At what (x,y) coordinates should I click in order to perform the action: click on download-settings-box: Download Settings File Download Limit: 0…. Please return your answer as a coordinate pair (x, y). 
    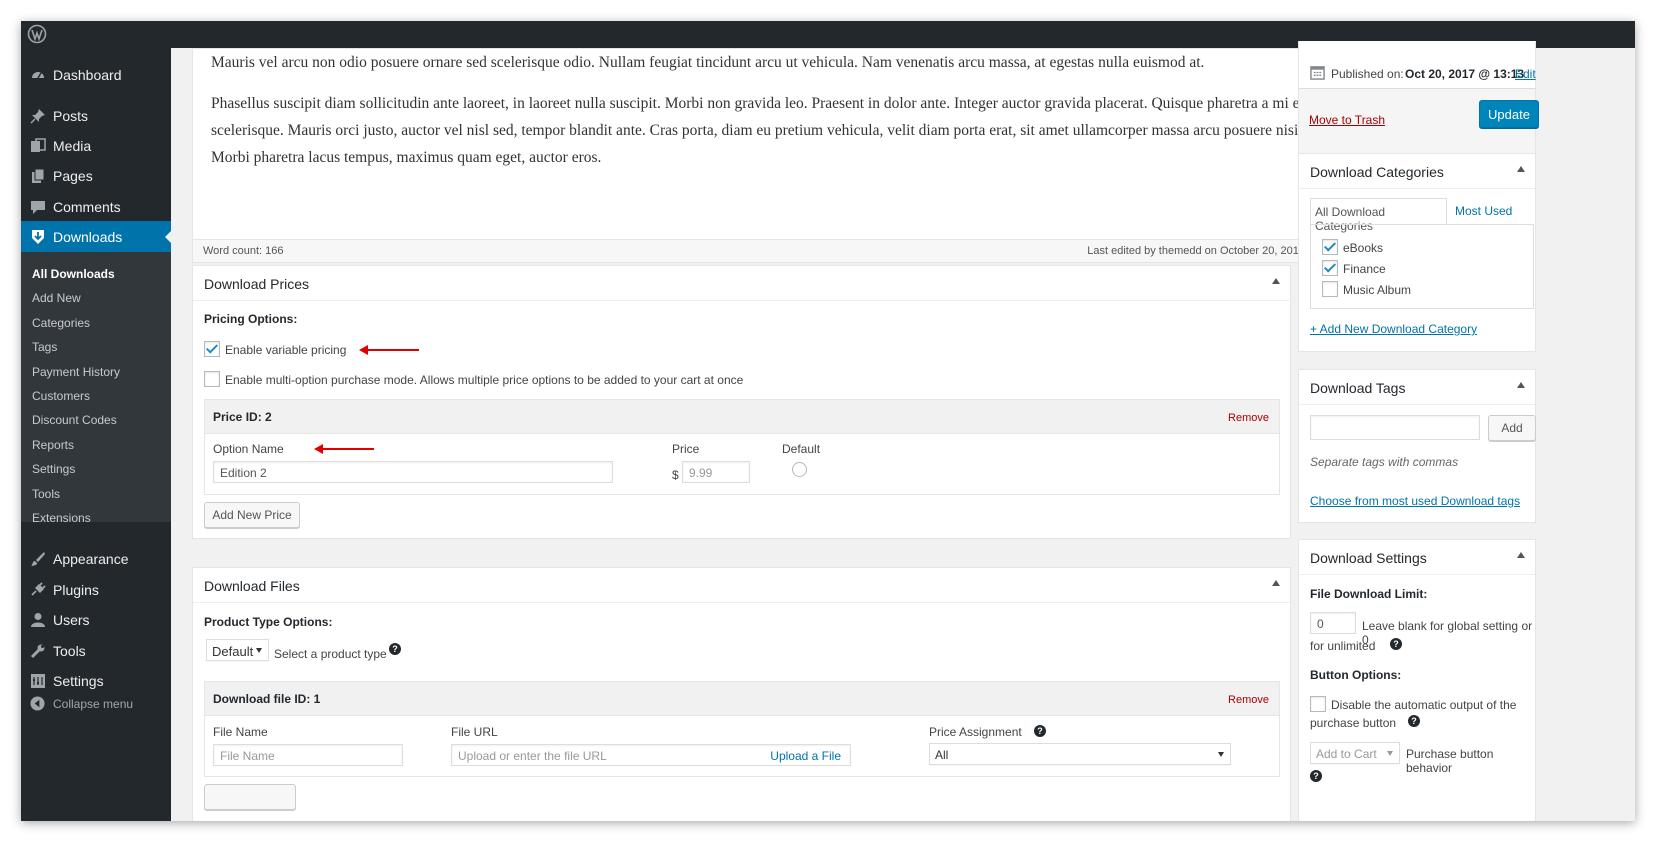
    Looking at the image, I should click on (1417, 680).